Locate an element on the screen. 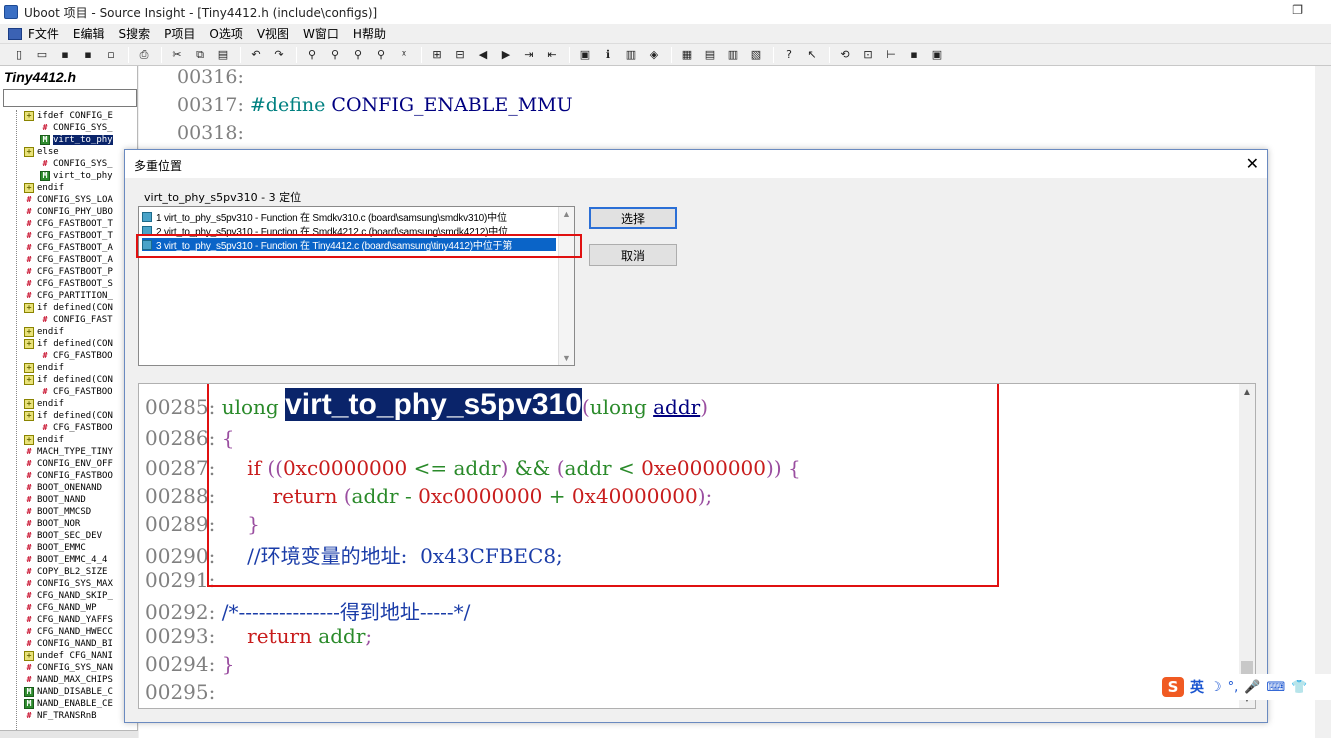 Image resolution: width=1331 pixels, height=738 pixels. symbol-window-icon: ◈ is located at coordinates (654, 55).